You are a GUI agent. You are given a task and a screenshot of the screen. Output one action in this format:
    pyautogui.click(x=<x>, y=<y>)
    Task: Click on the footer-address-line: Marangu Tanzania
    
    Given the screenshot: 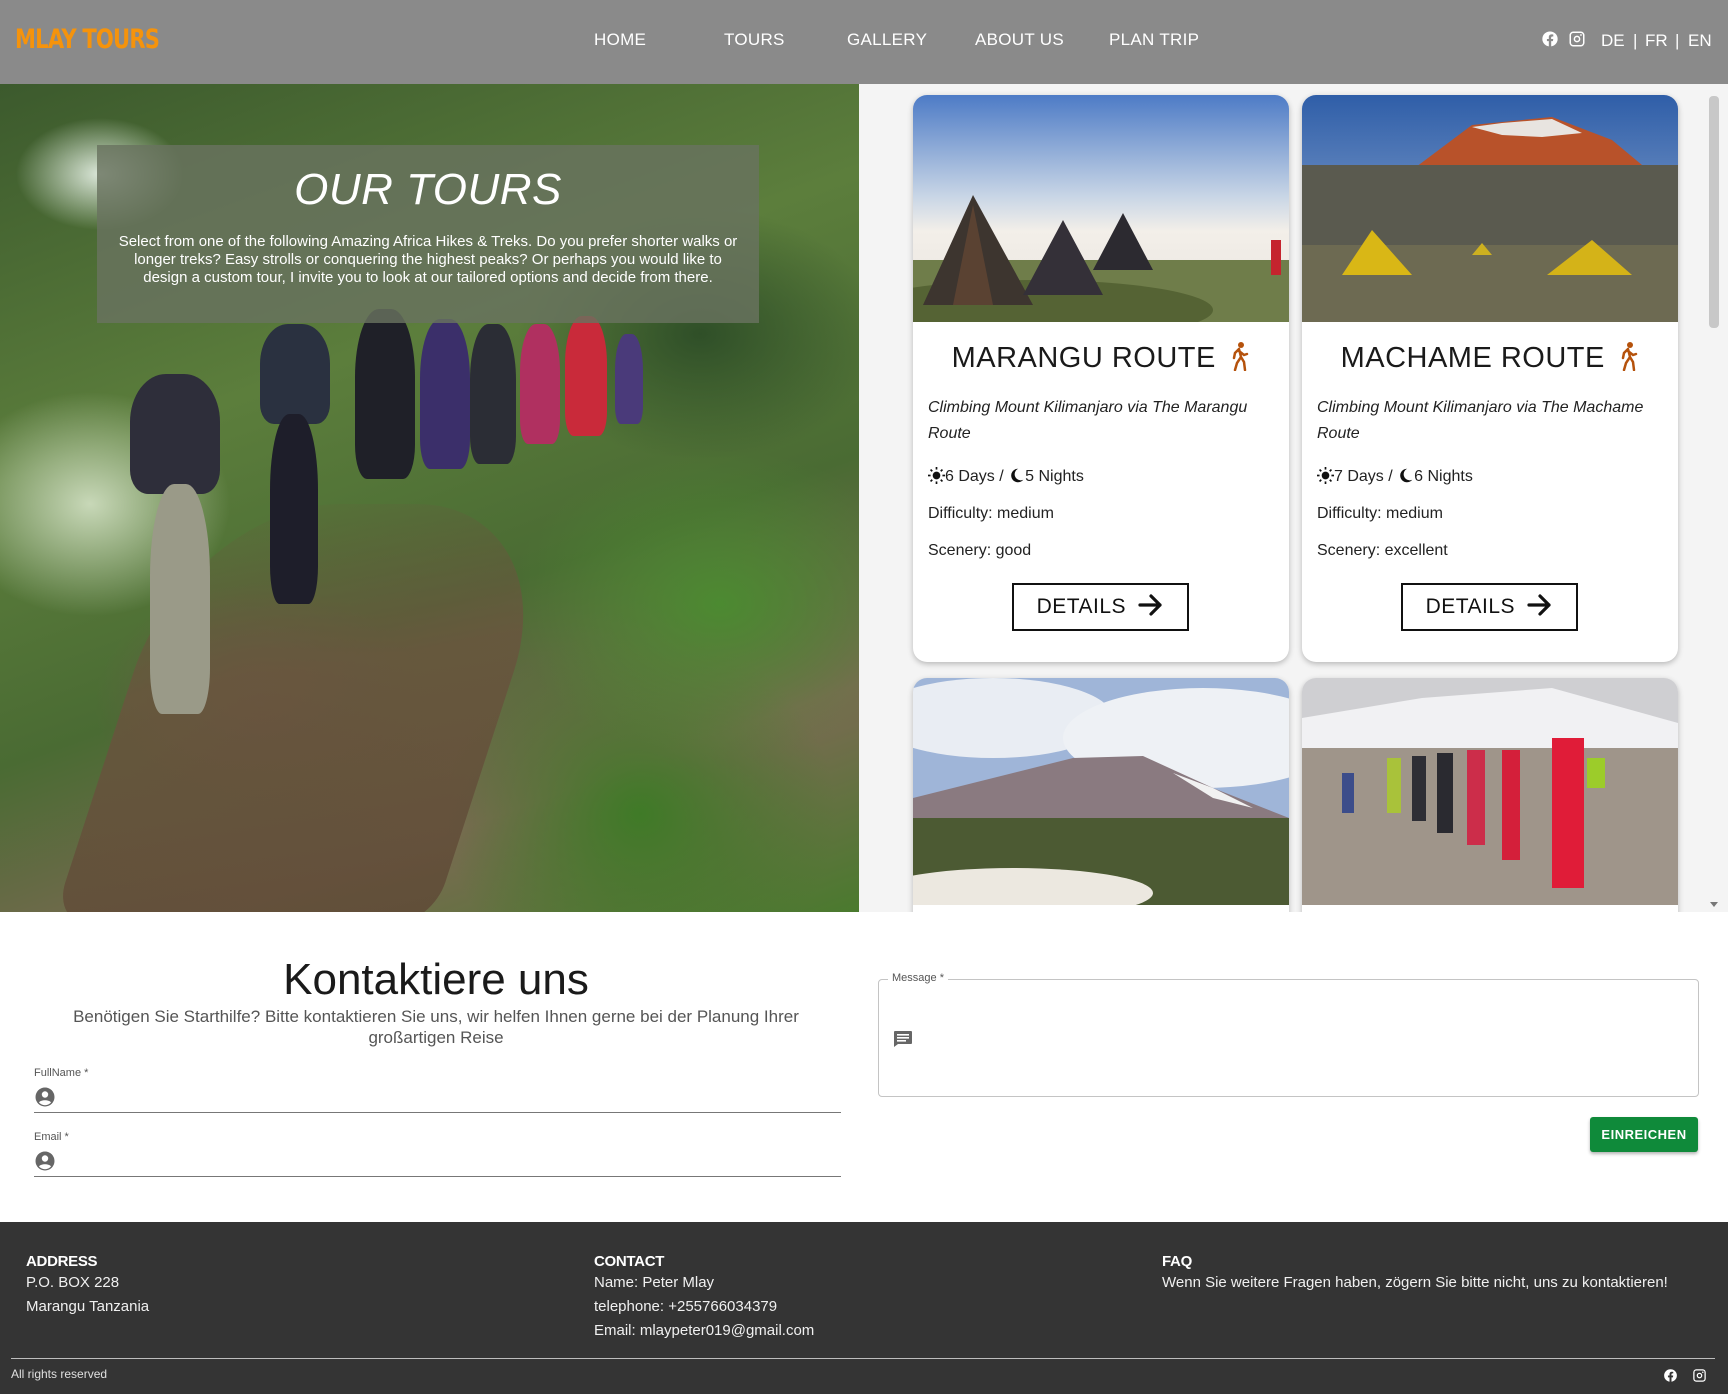 What is the action you would take?
    pyautogui.click(x=88, y=1306)
    